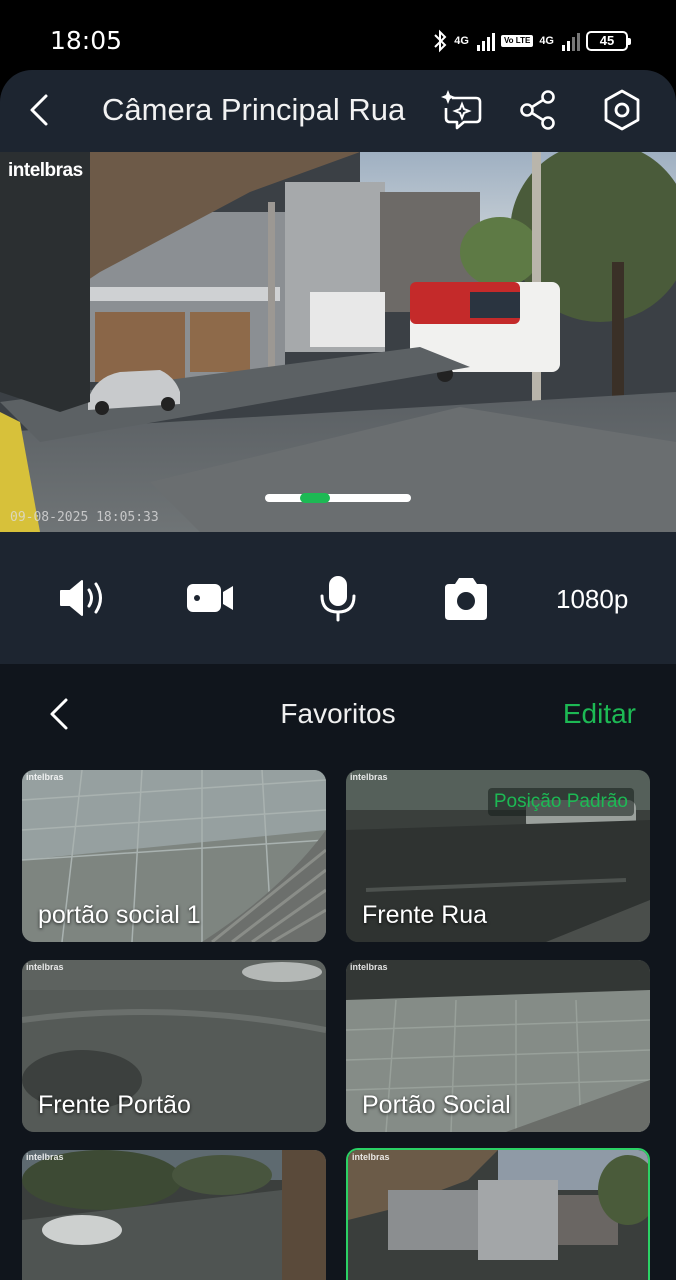 The image size is (676, 1280). What do you see at coordinates (538, 110) in the screenshot?
I see `share-icon` at bounding box center [538, 110].